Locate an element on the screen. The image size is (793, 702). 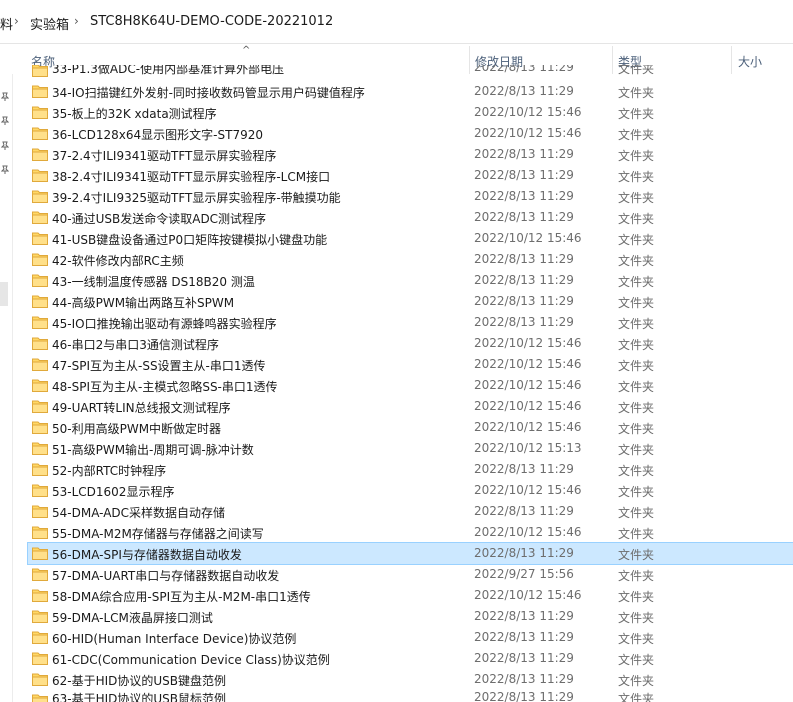
folder-row: 42-软件修改内部RC主频 2022/8/13 11:29 文件夹 is located at coordinates (410, 259).